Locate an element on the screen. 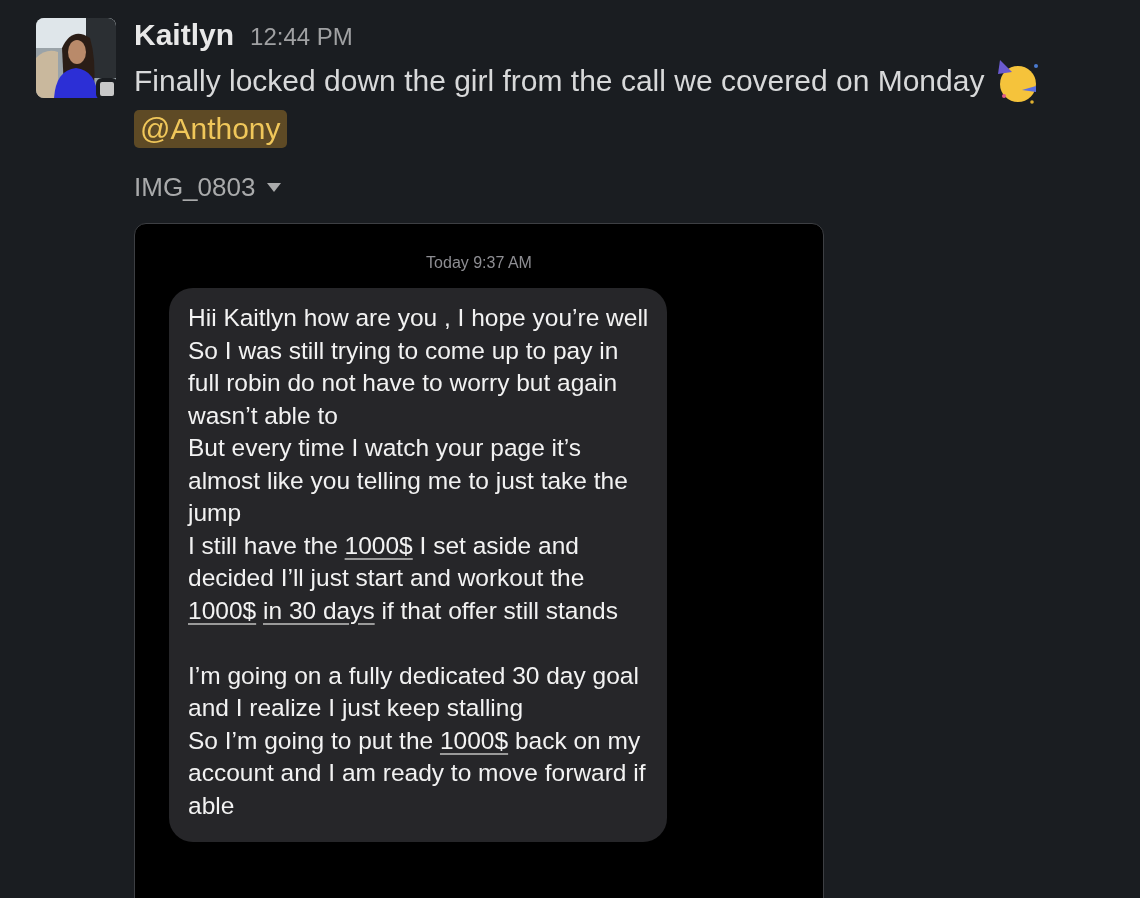  detected-link: in 30 days is located at coordinates (319, 610).